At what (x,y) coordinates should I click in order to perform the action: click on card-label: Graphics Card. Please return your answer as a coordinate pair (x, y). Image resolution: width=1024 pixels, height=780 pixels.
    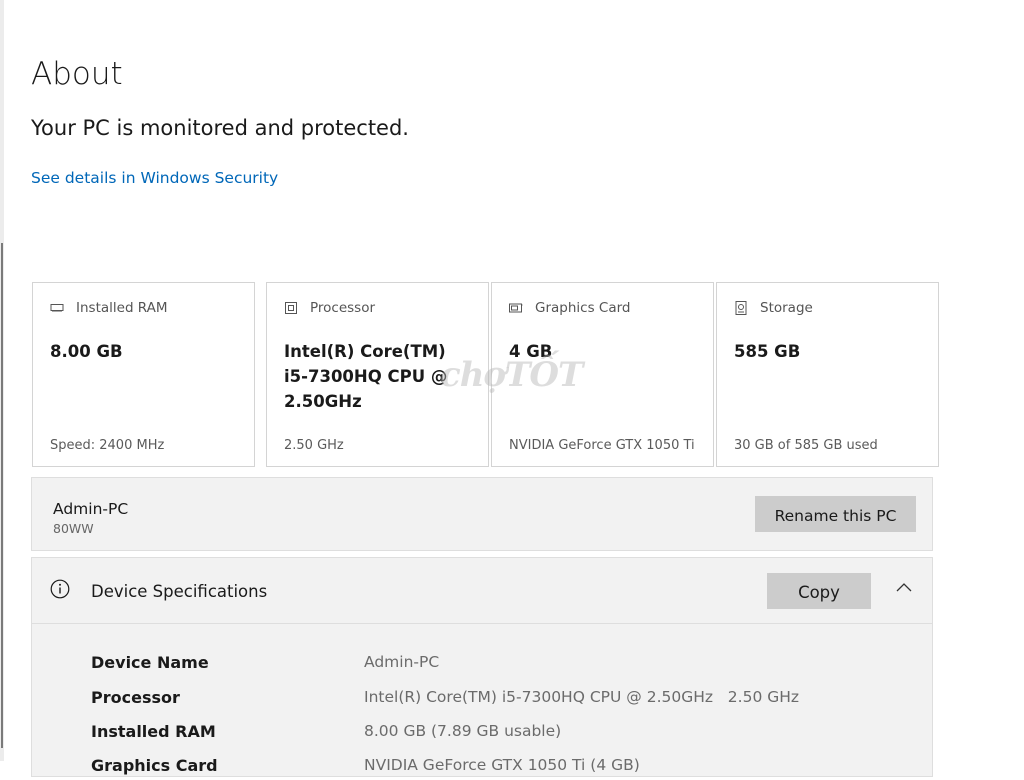
    Looking at the image, I should click on (583, 308).